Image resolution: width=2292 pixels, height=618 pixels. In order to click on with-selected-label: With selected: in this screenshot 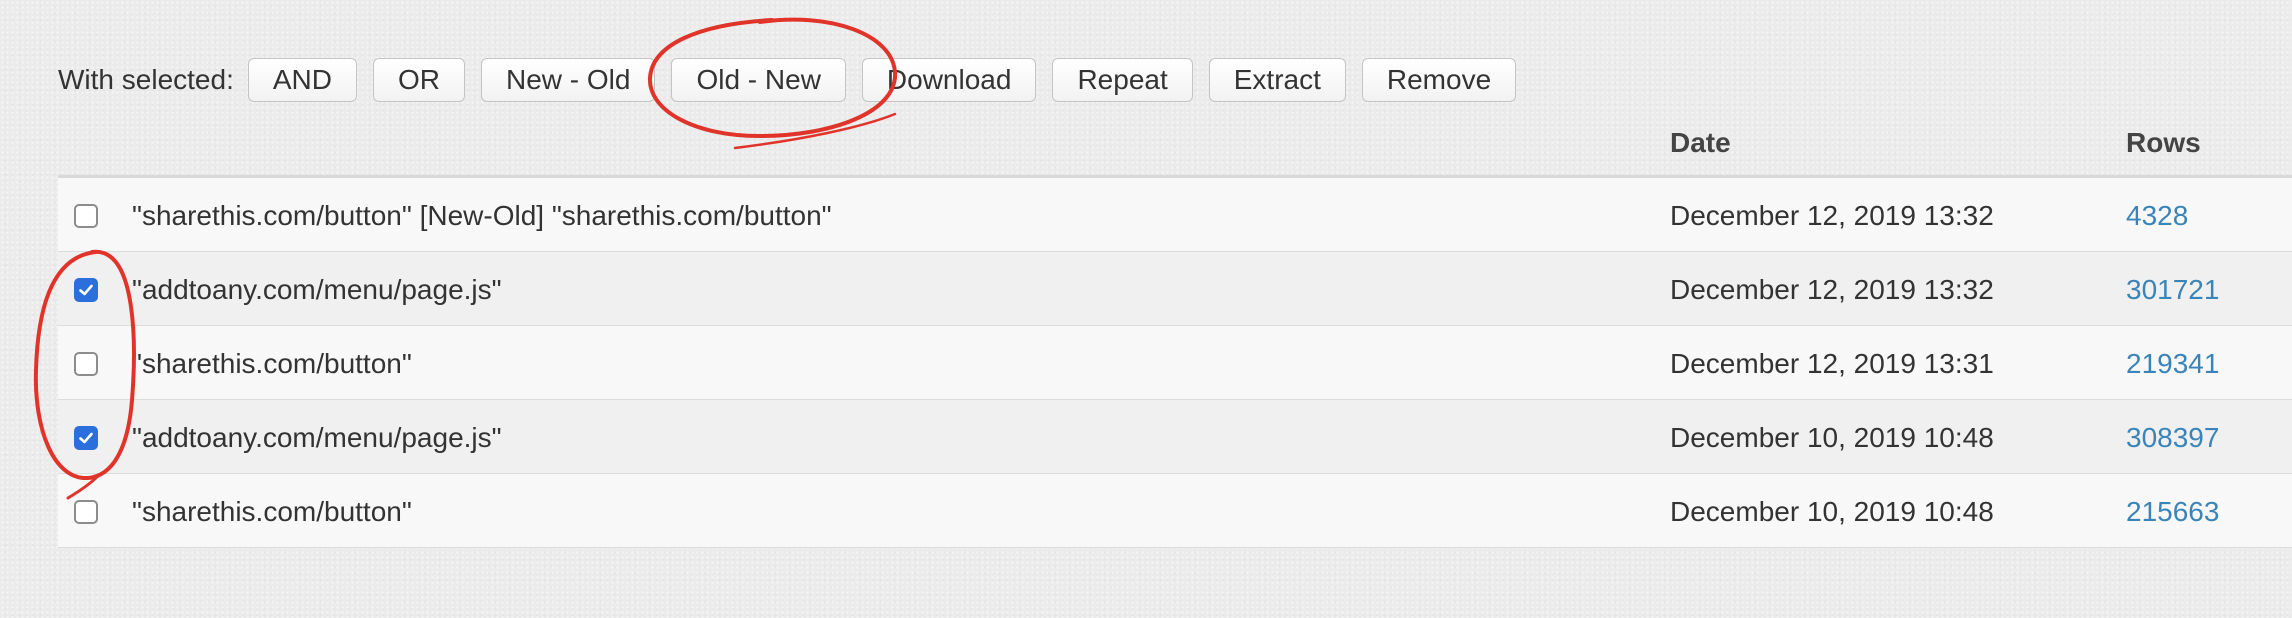, I will do `click(146, 79)`.